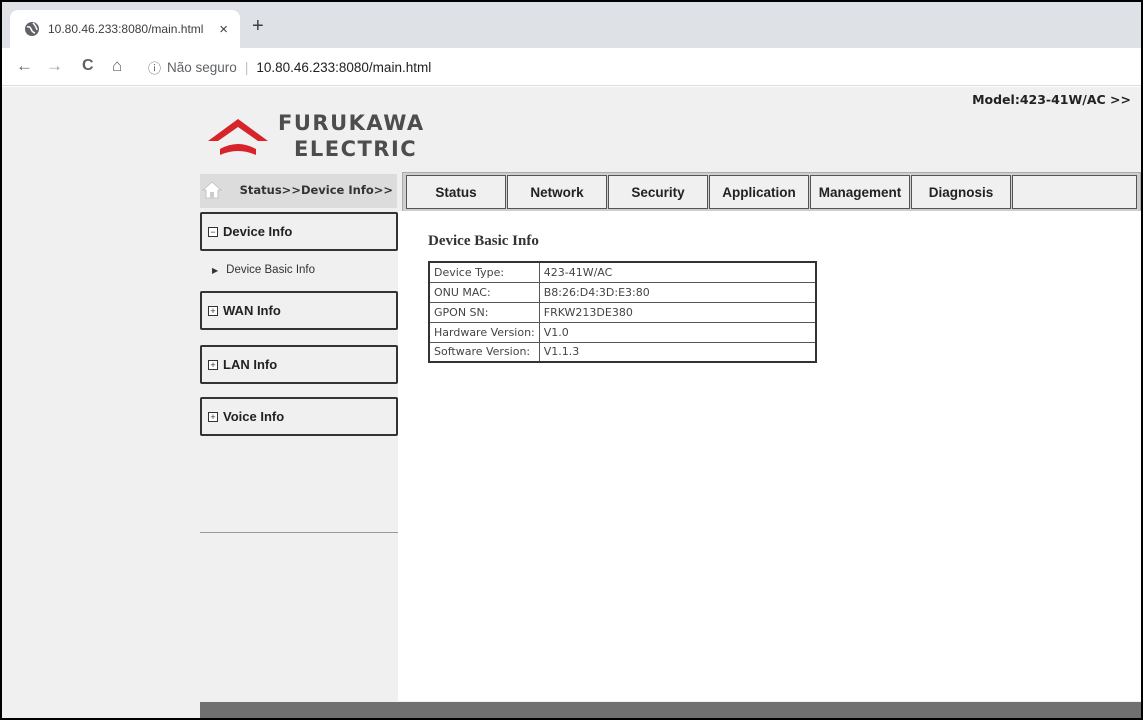 The height and width of the screenshot is (720, 1143). Describe the element at coordinates (254, 416) in the screenshot. I see `sidebar-group-label: Voice Info` at that location.